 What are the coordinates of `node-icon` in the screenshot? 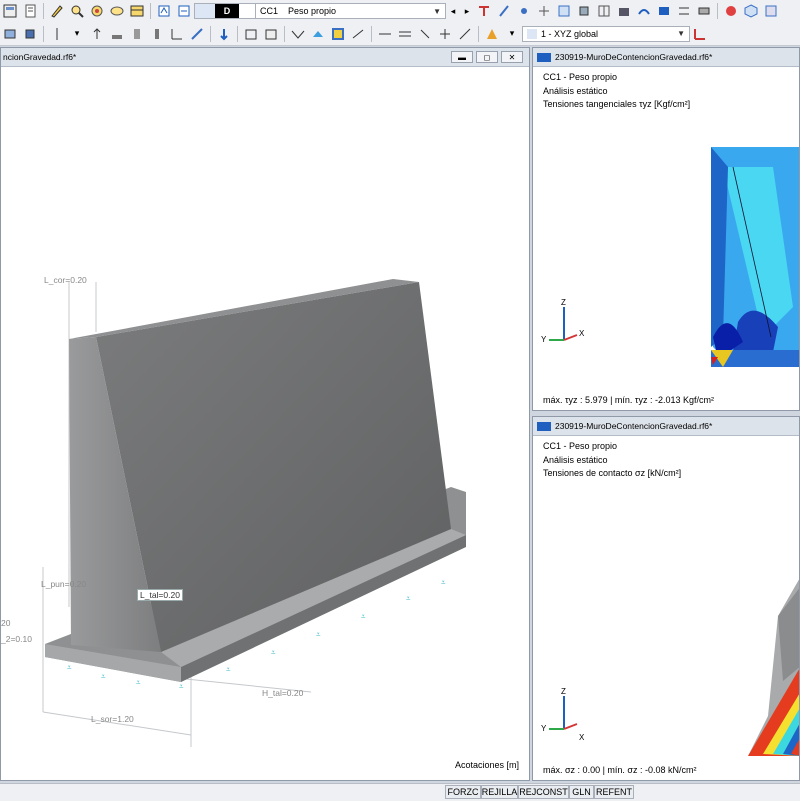 It's located at (524, 11).